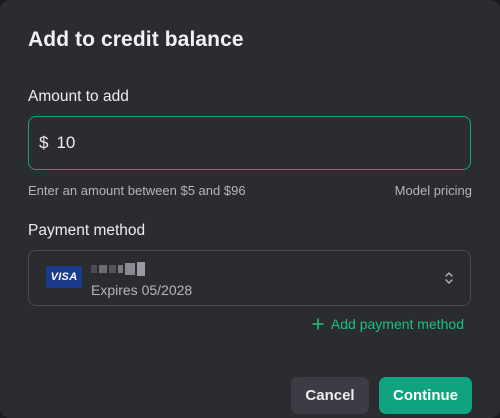 This screenshot has height=418, width=500. I want to click on add-payment-method-button: Add payment method, so click(388, 324).